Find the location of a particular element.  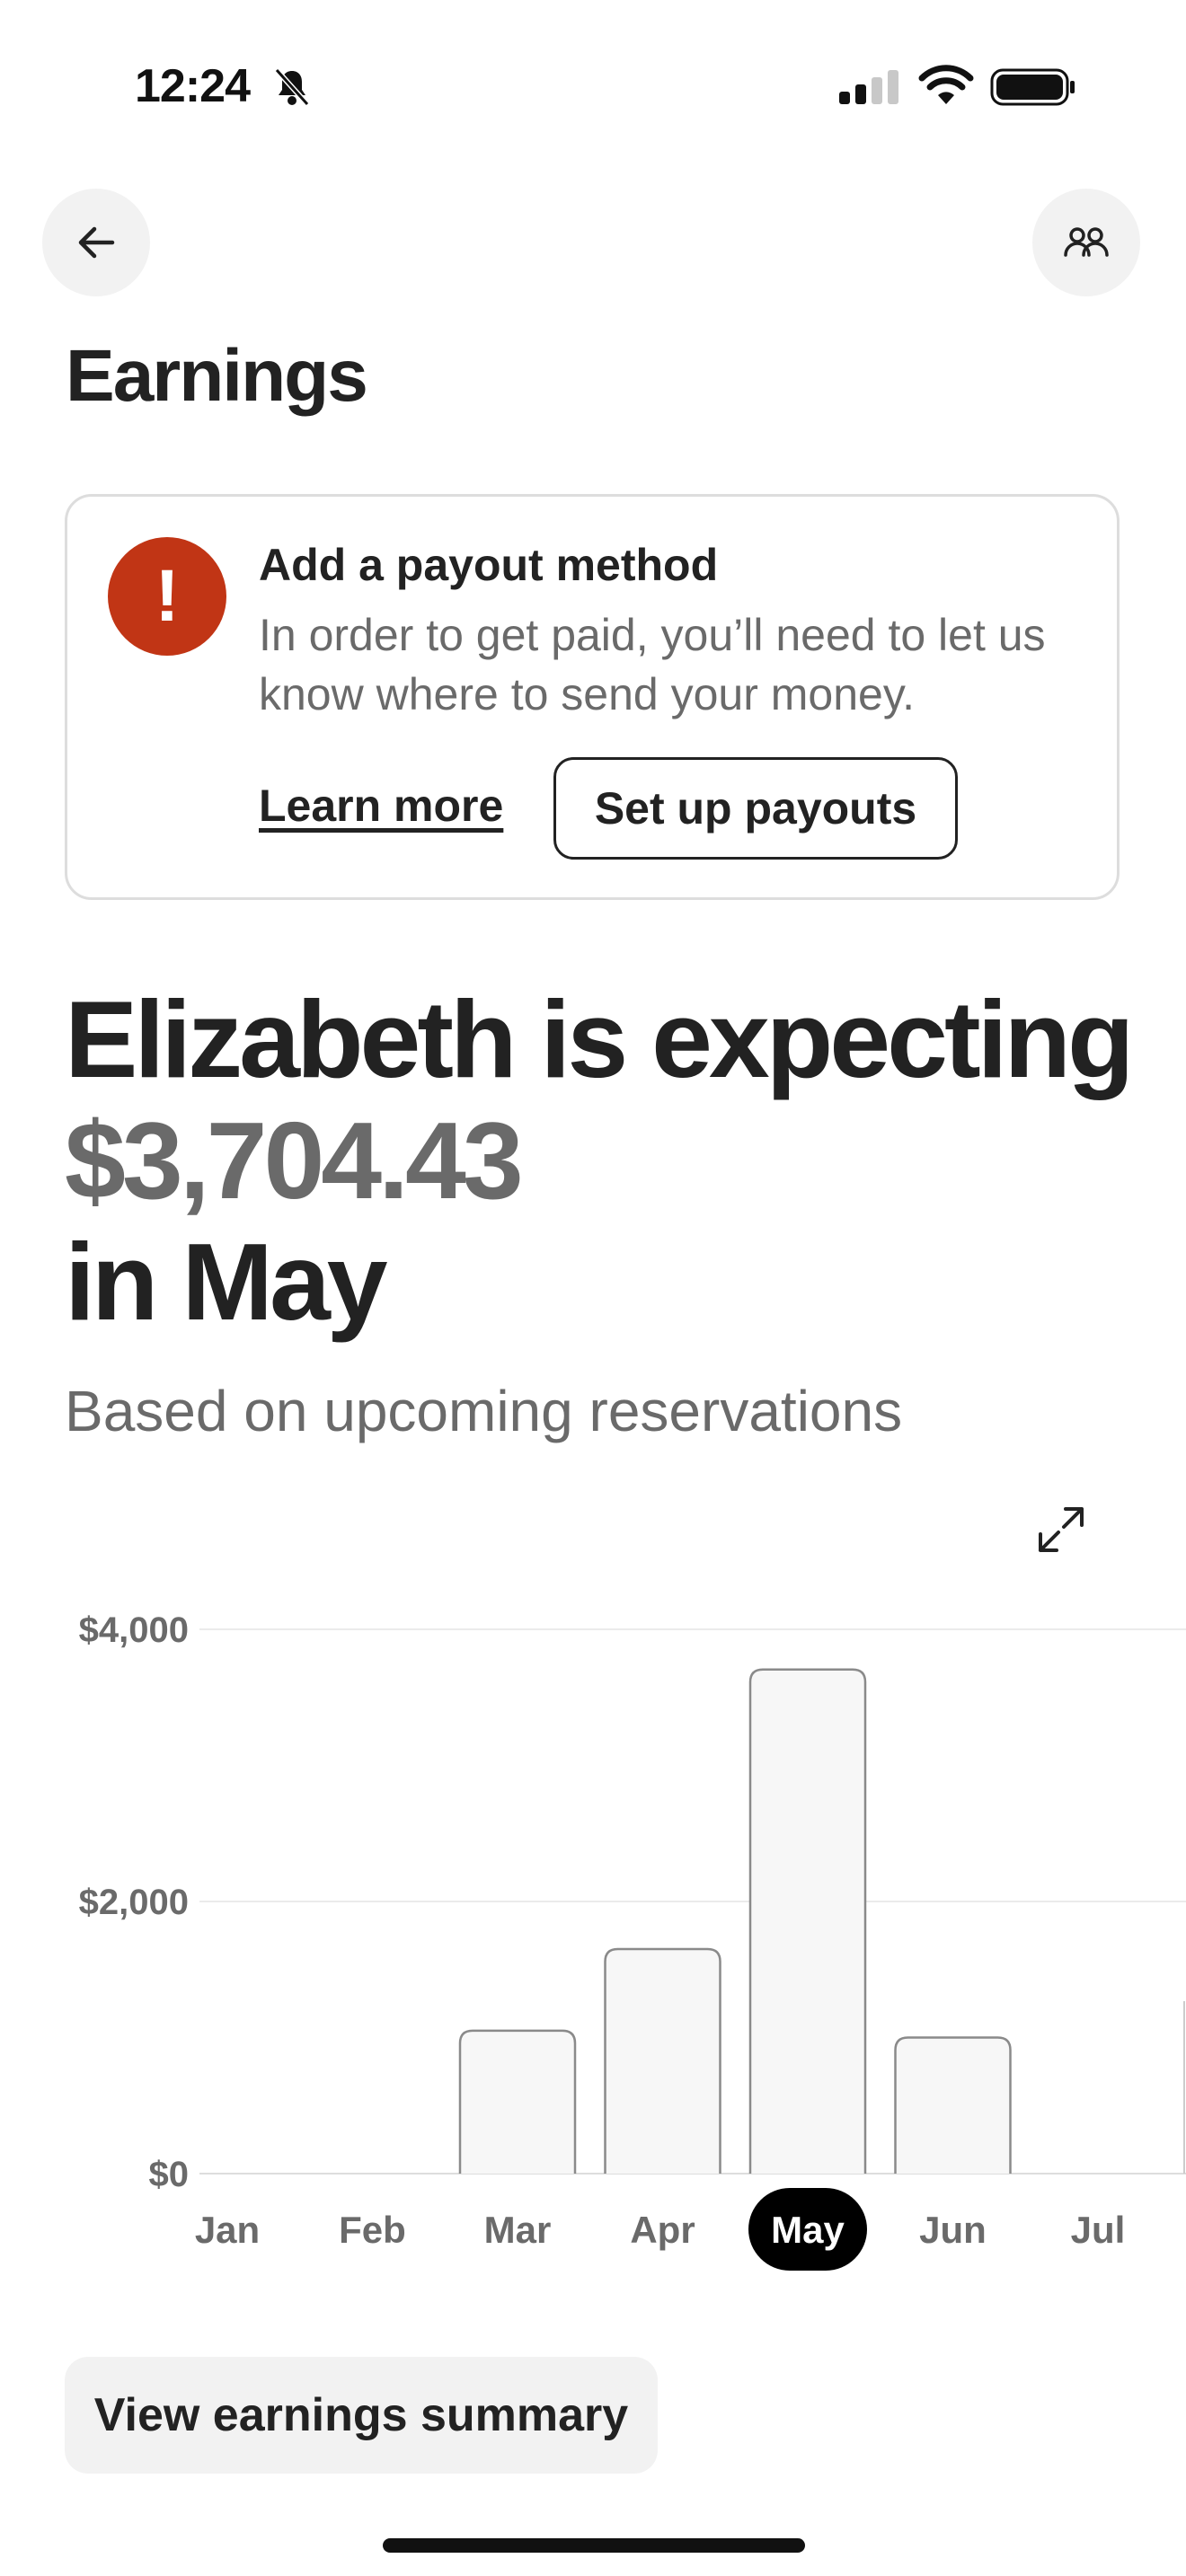

team-button is located at coordinates (1086, 242).